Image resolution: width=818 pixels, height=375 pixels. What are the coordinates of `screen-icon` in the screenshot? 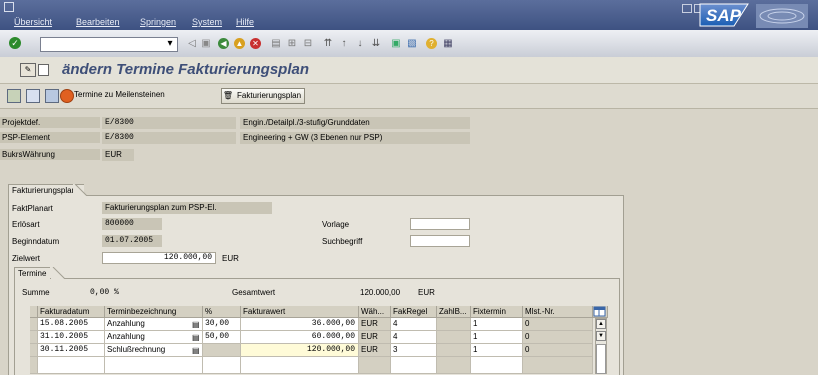 It's located at (43, 70).